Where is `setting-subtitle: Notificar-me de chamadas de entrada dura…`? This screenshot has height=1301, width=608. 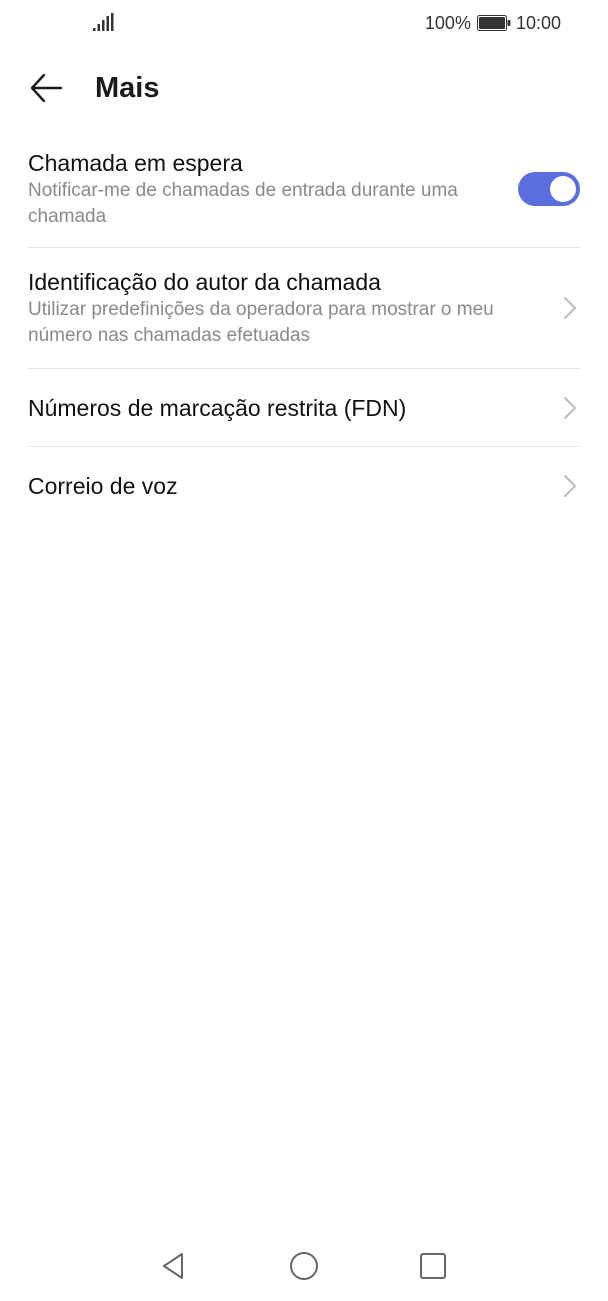
setting-subtitle: Notificar-me de chamadas de entrada dura… is located at coordinates (243, 203).